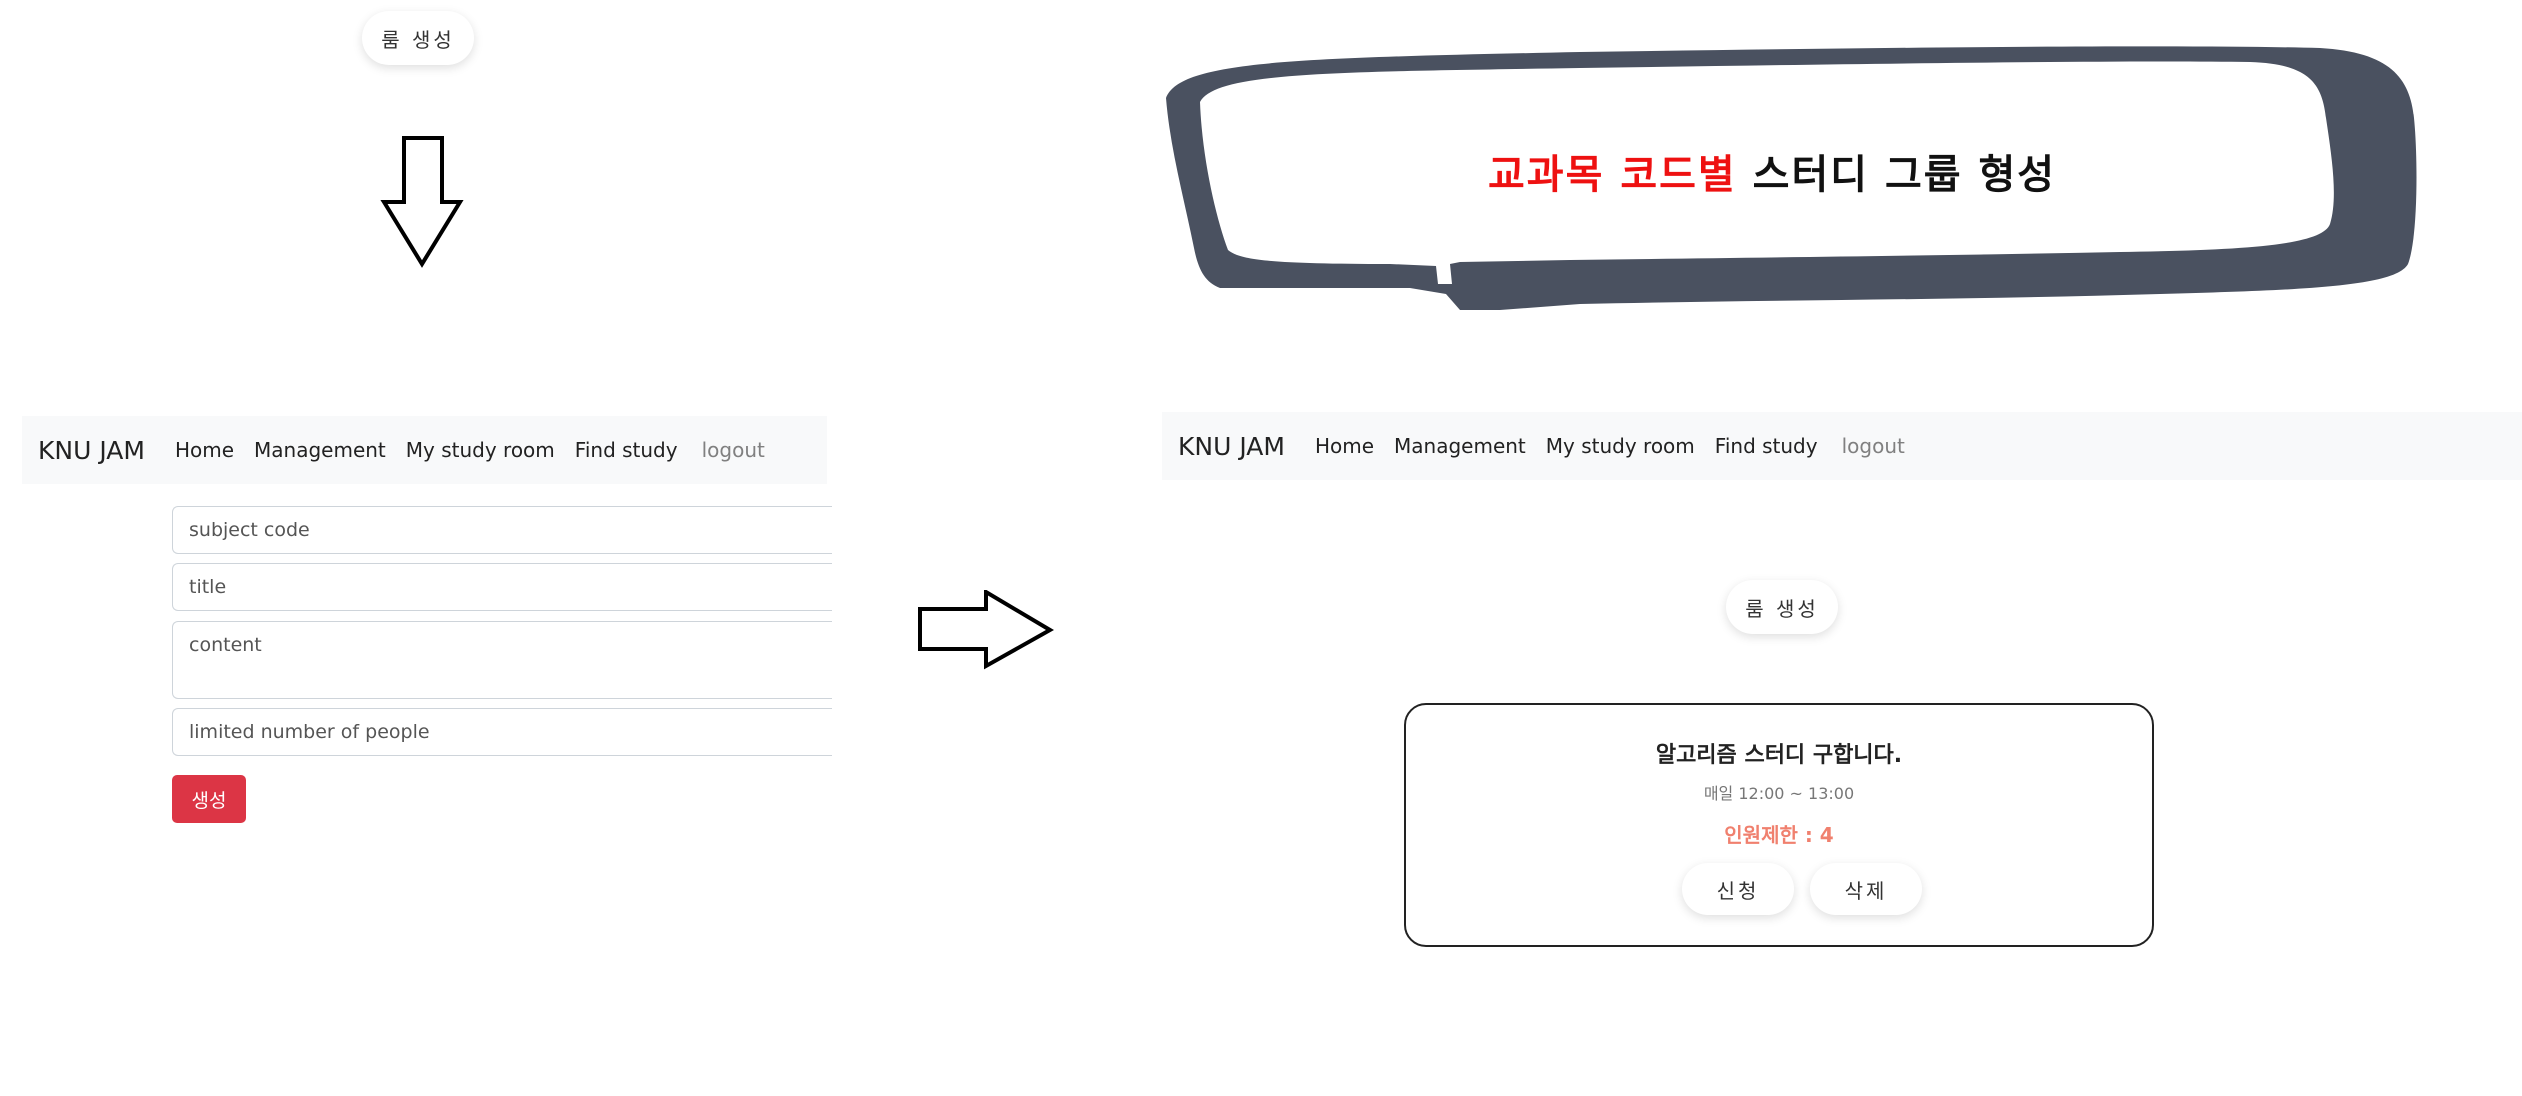 The height and width of the screenshot is (1096, 2522). I want to click on create-room-button-top: 룸 생성, so click(418, 38).